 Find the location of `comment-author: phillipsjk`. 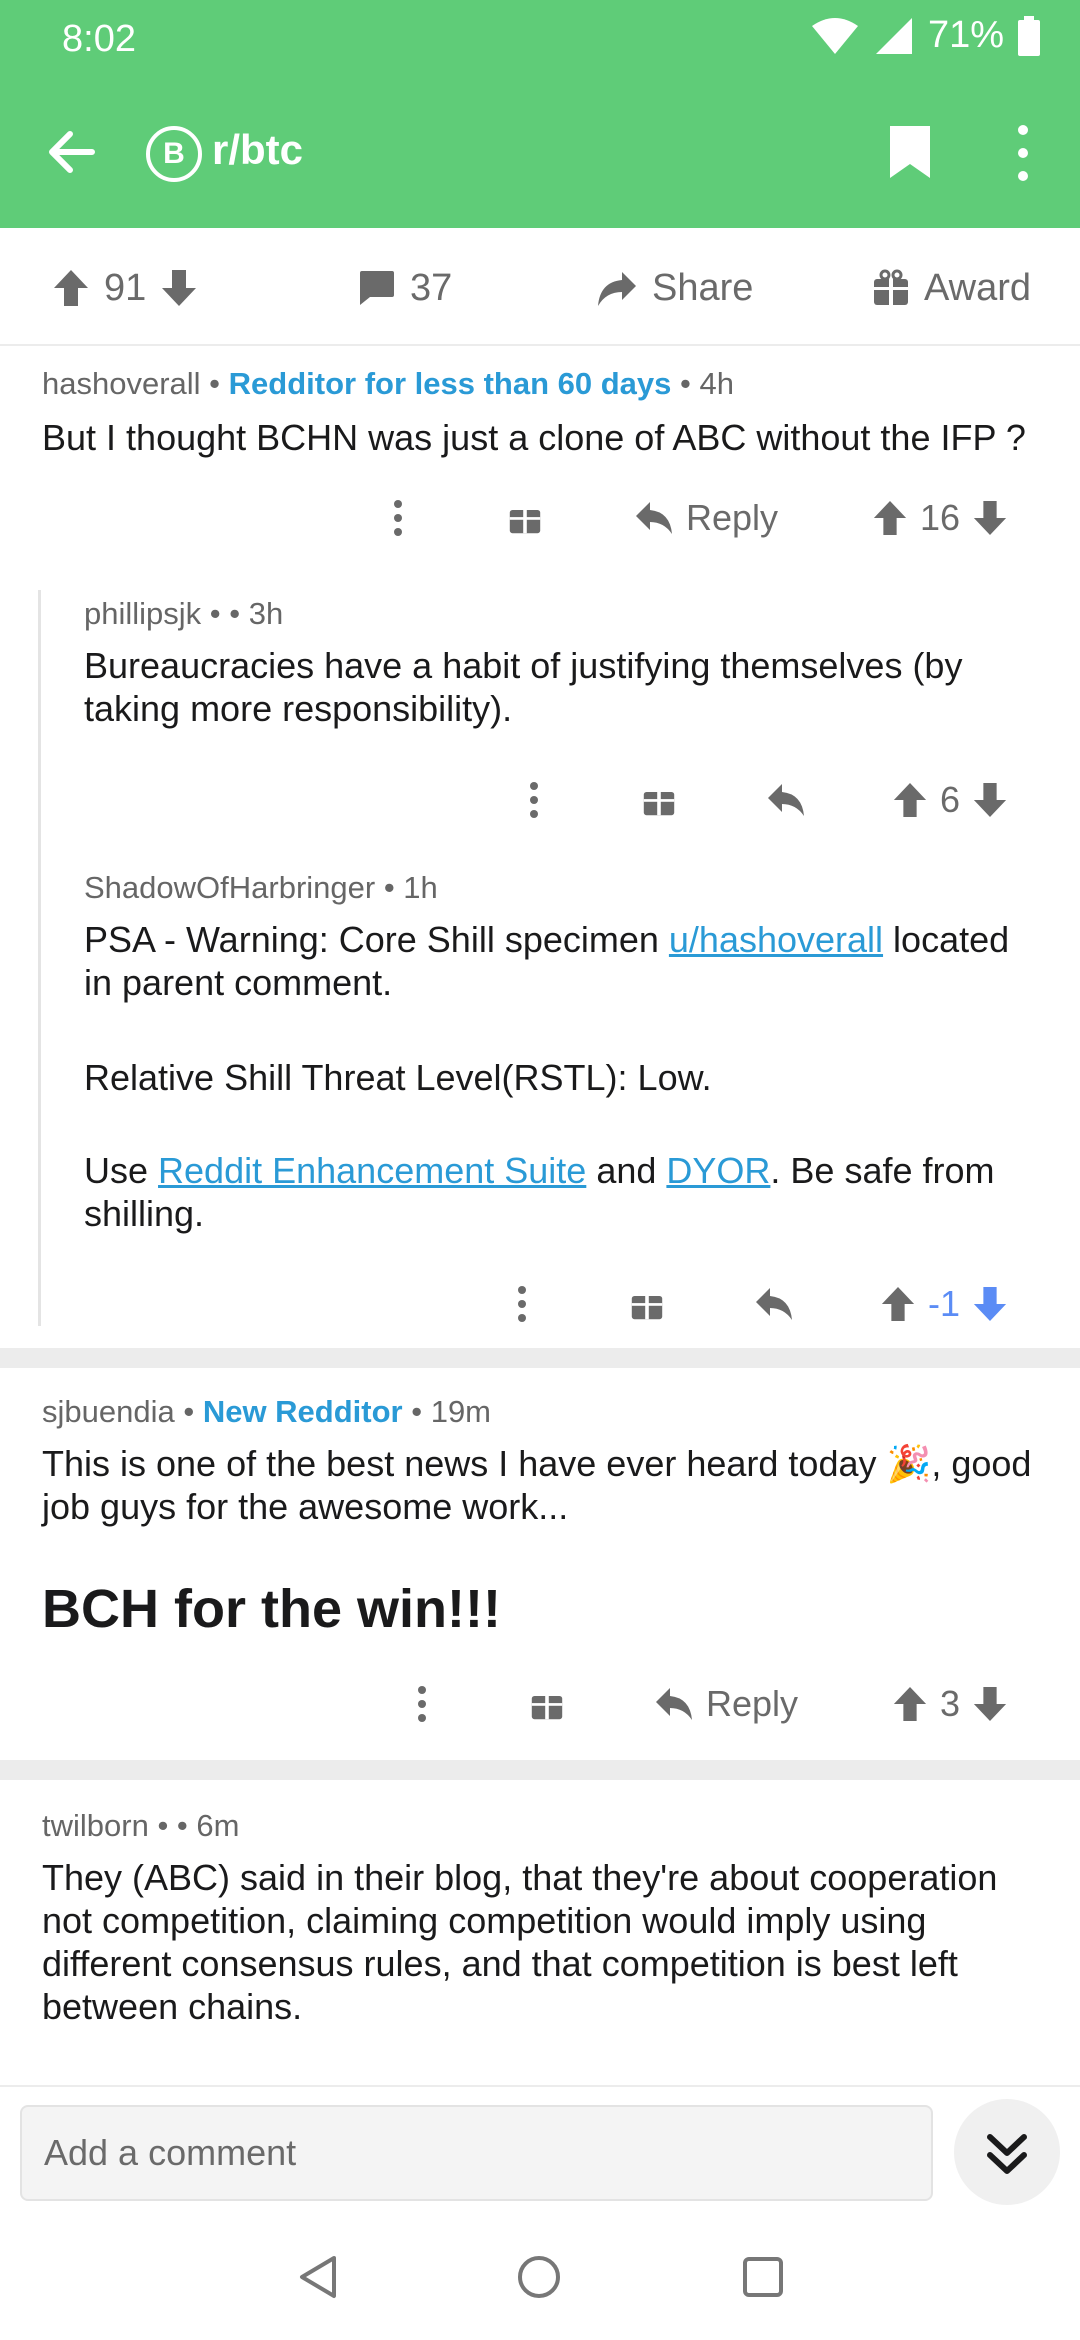

comment-author: phillipsjk is located at coordinates (142, 613).